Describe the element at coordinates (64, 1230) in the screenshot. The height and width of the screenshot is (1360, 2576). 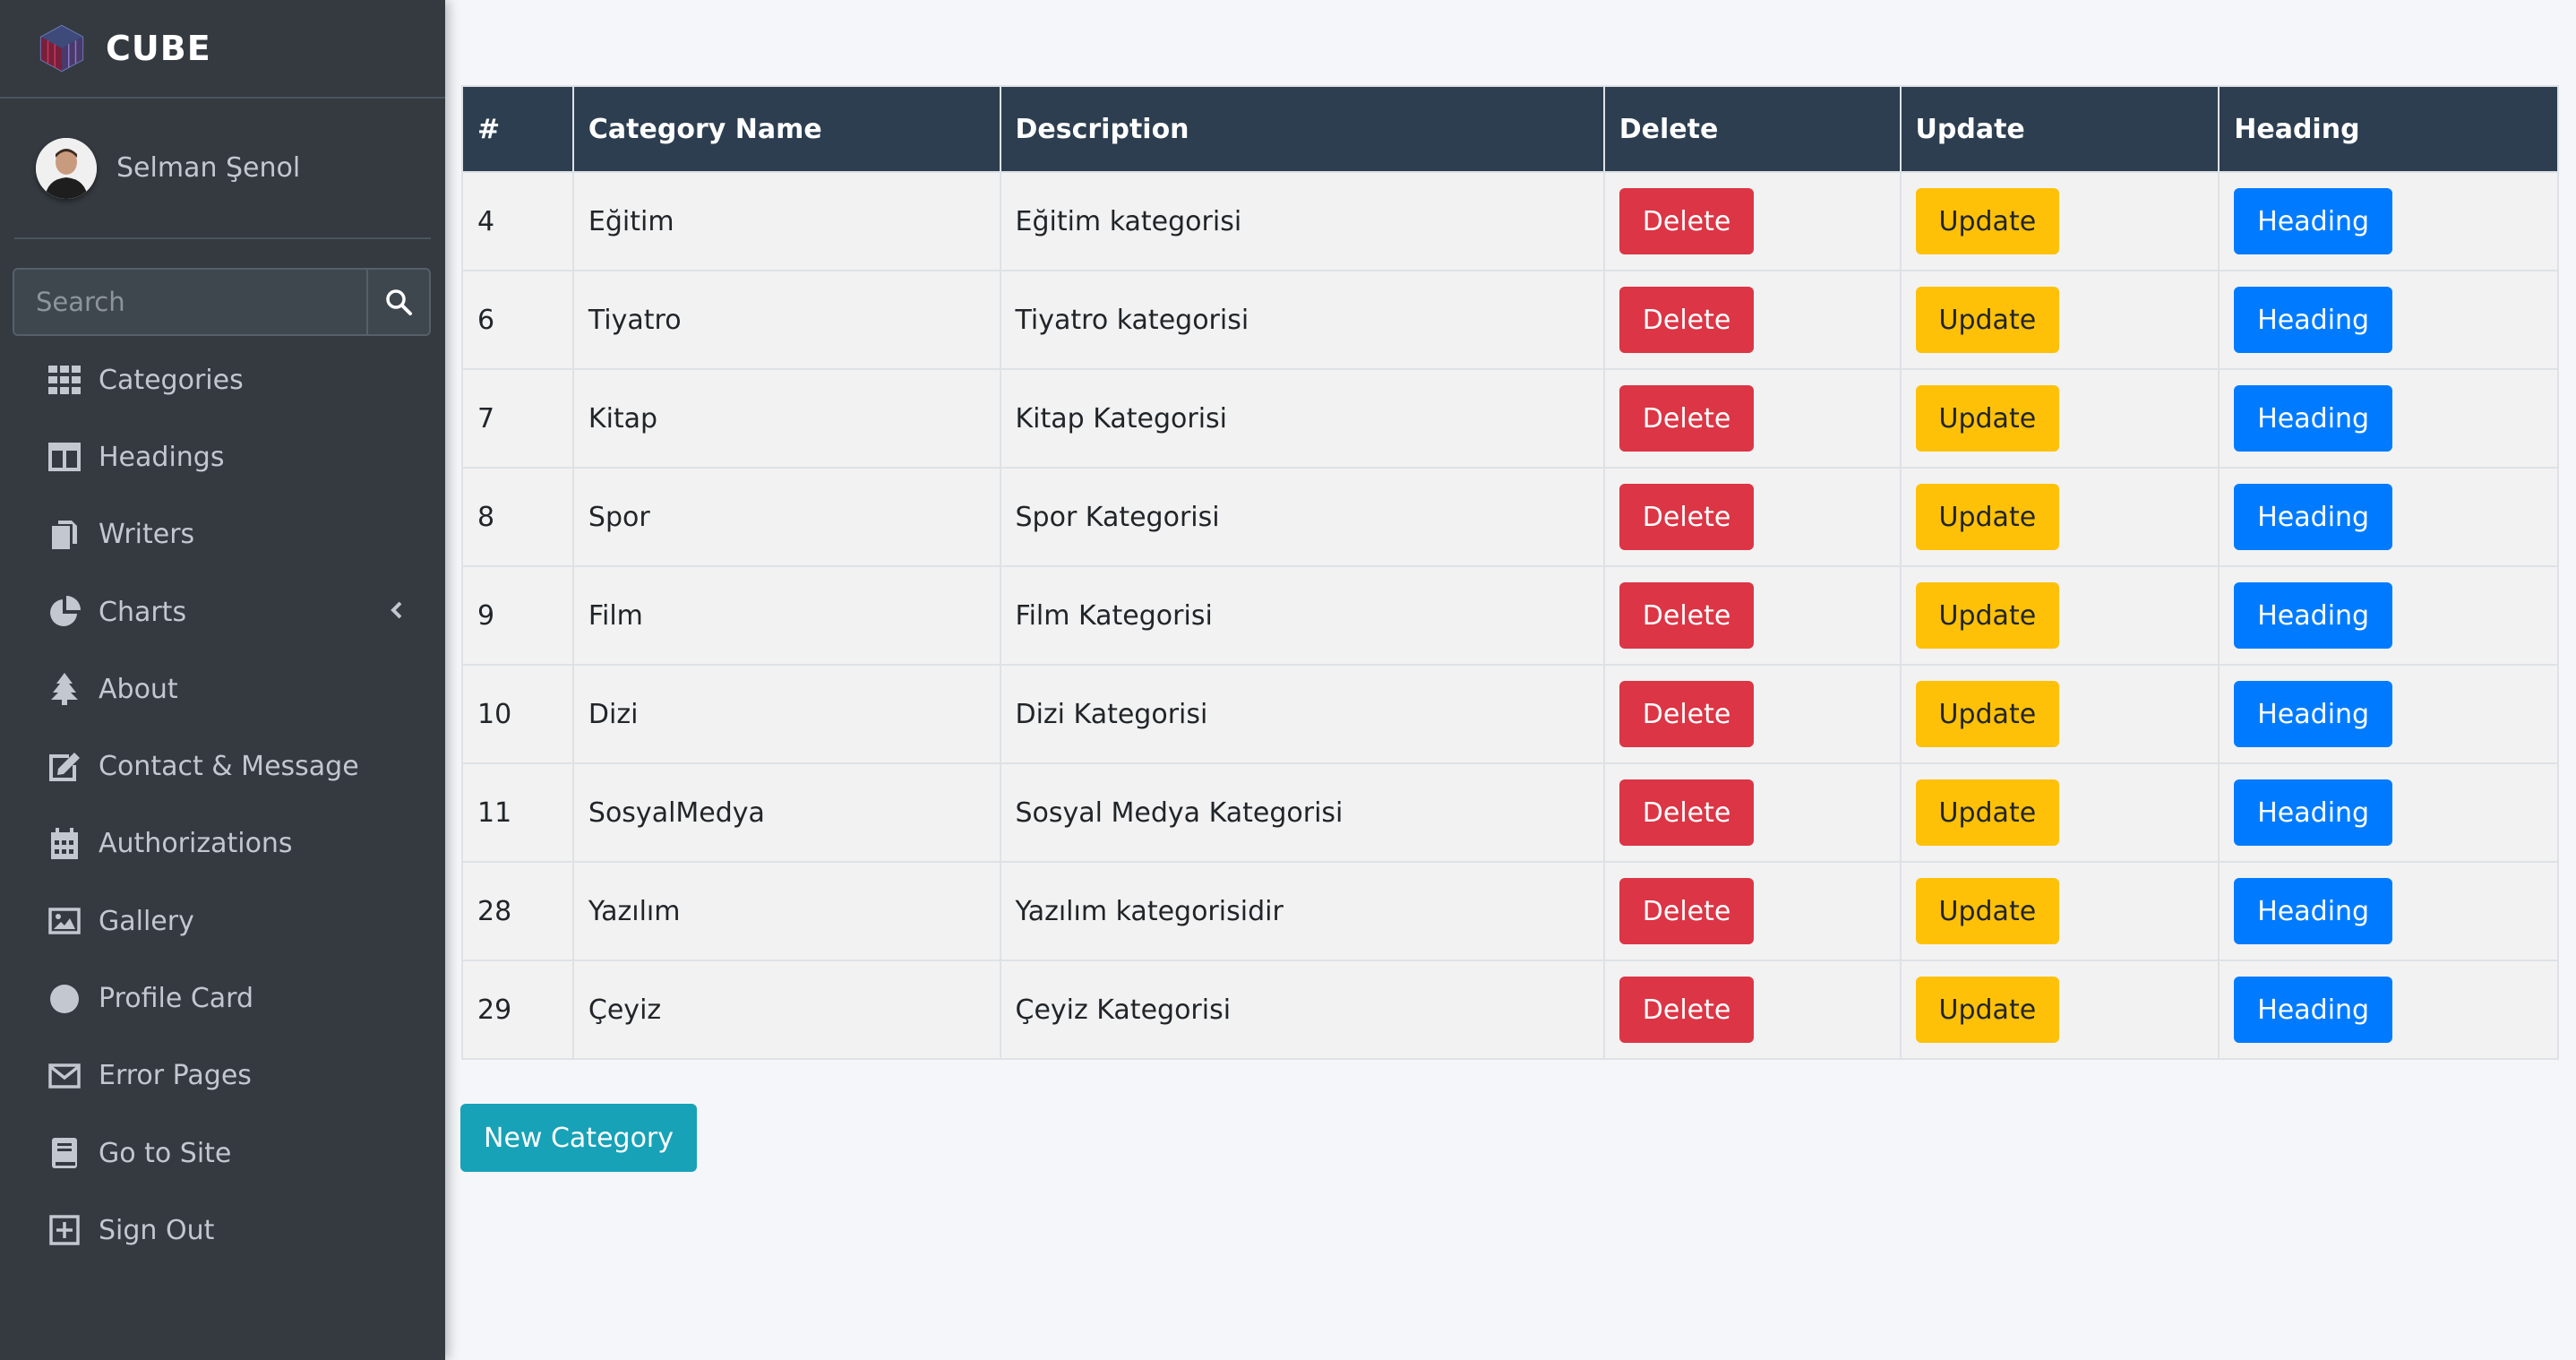
I see `plus-square-icon` at that location.